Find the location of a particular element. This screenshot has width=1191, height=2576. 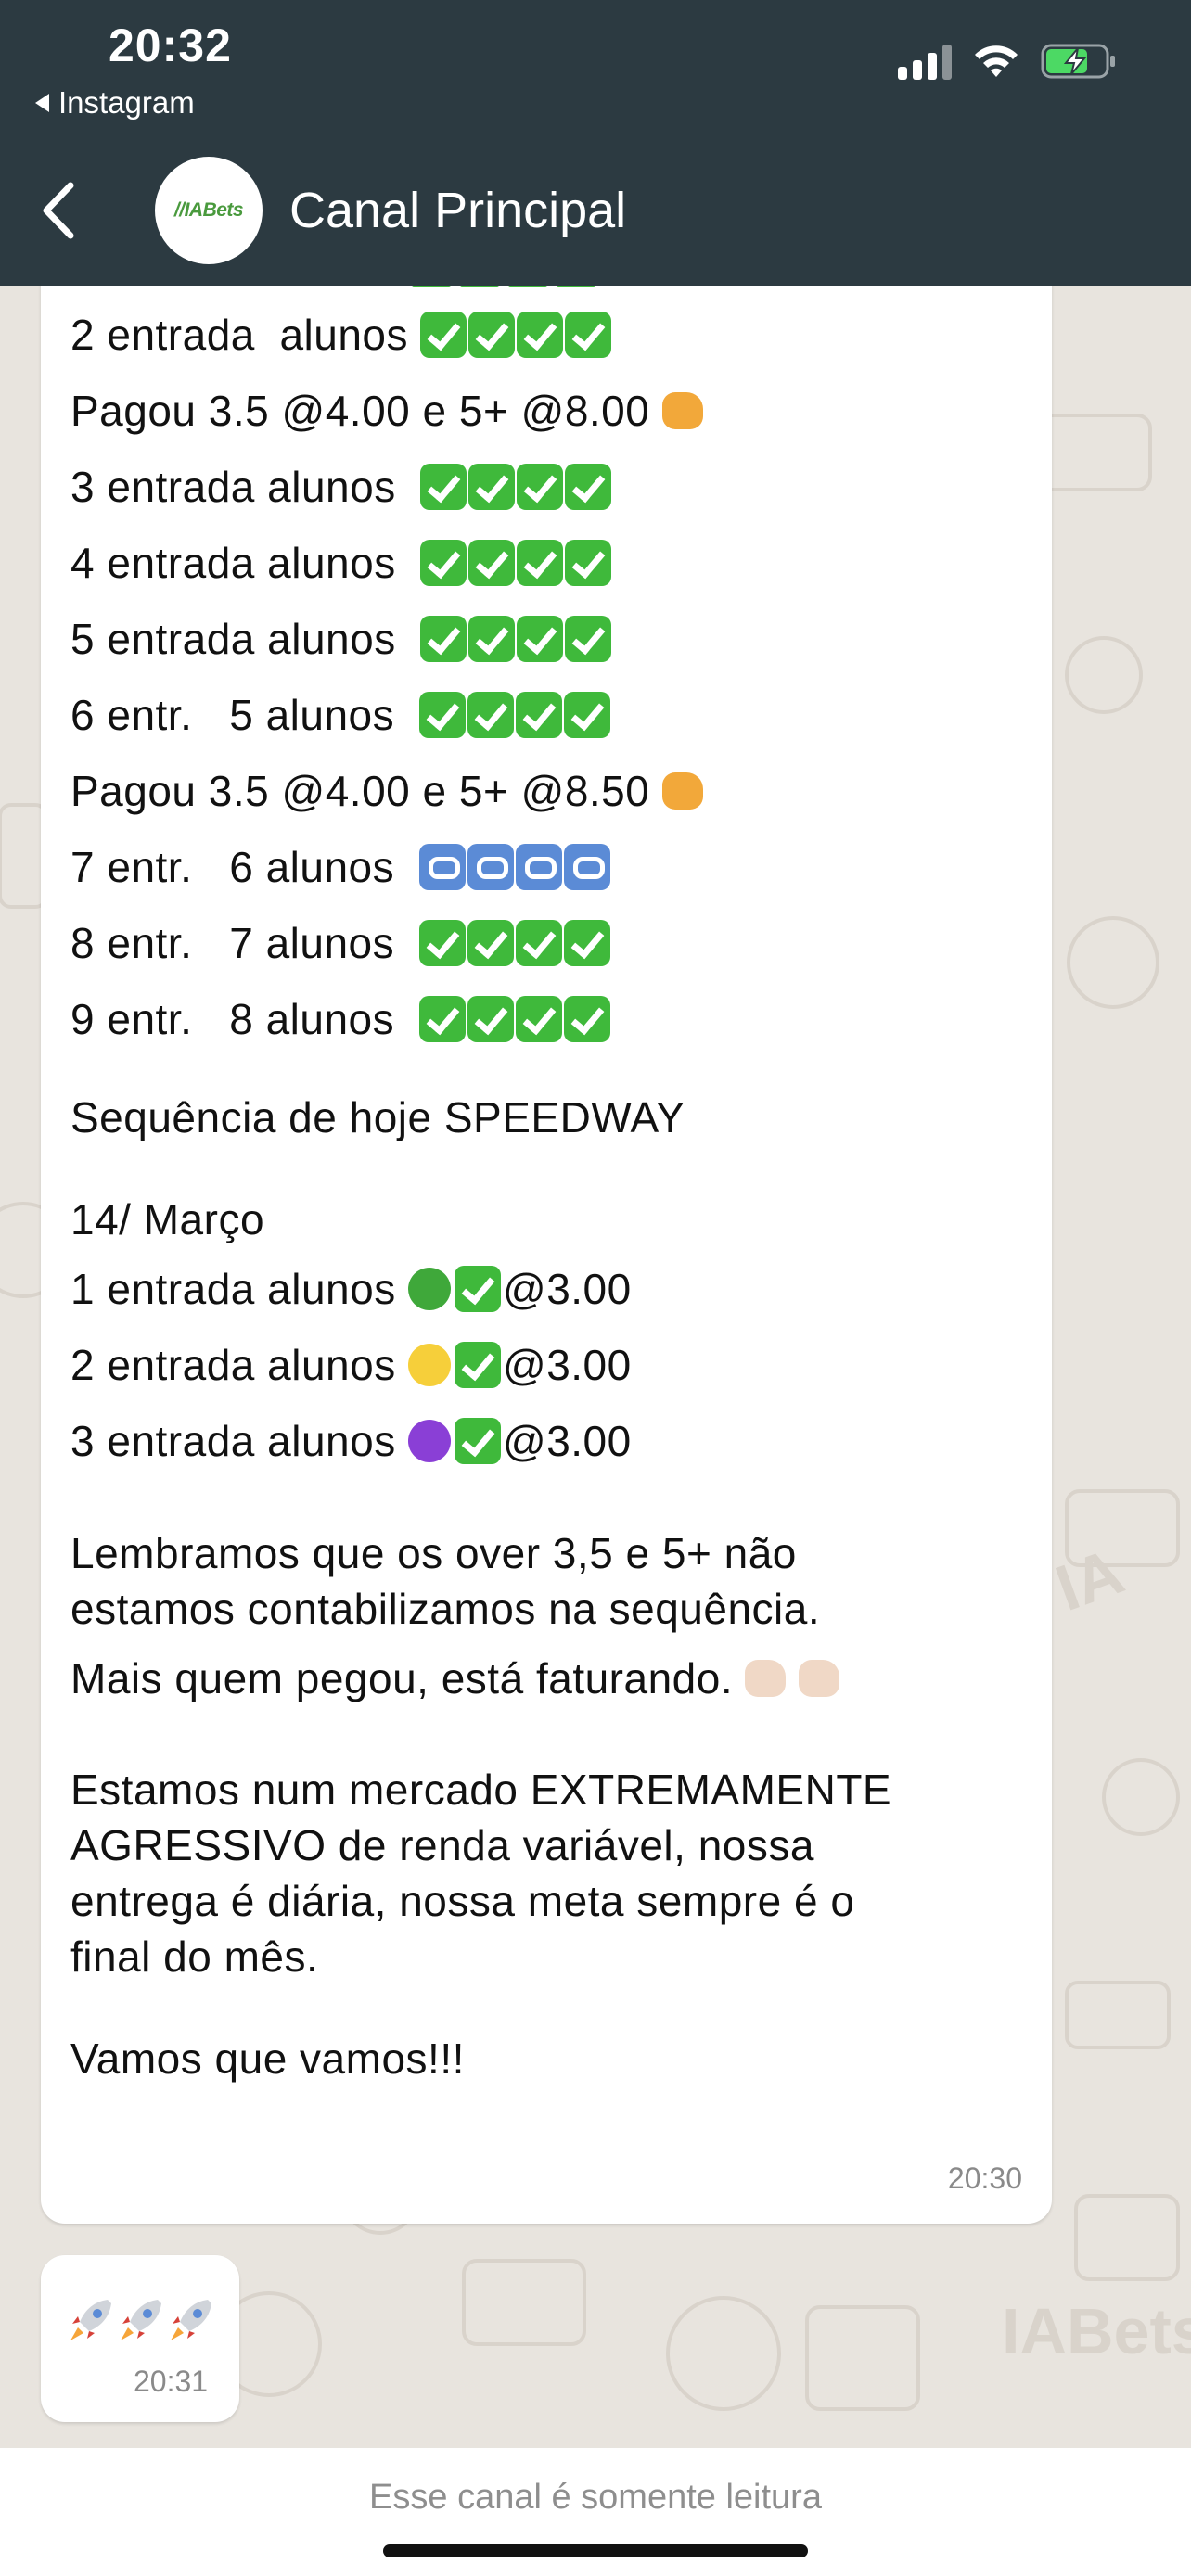

home-indicator is located at coordinates (595, 2551).